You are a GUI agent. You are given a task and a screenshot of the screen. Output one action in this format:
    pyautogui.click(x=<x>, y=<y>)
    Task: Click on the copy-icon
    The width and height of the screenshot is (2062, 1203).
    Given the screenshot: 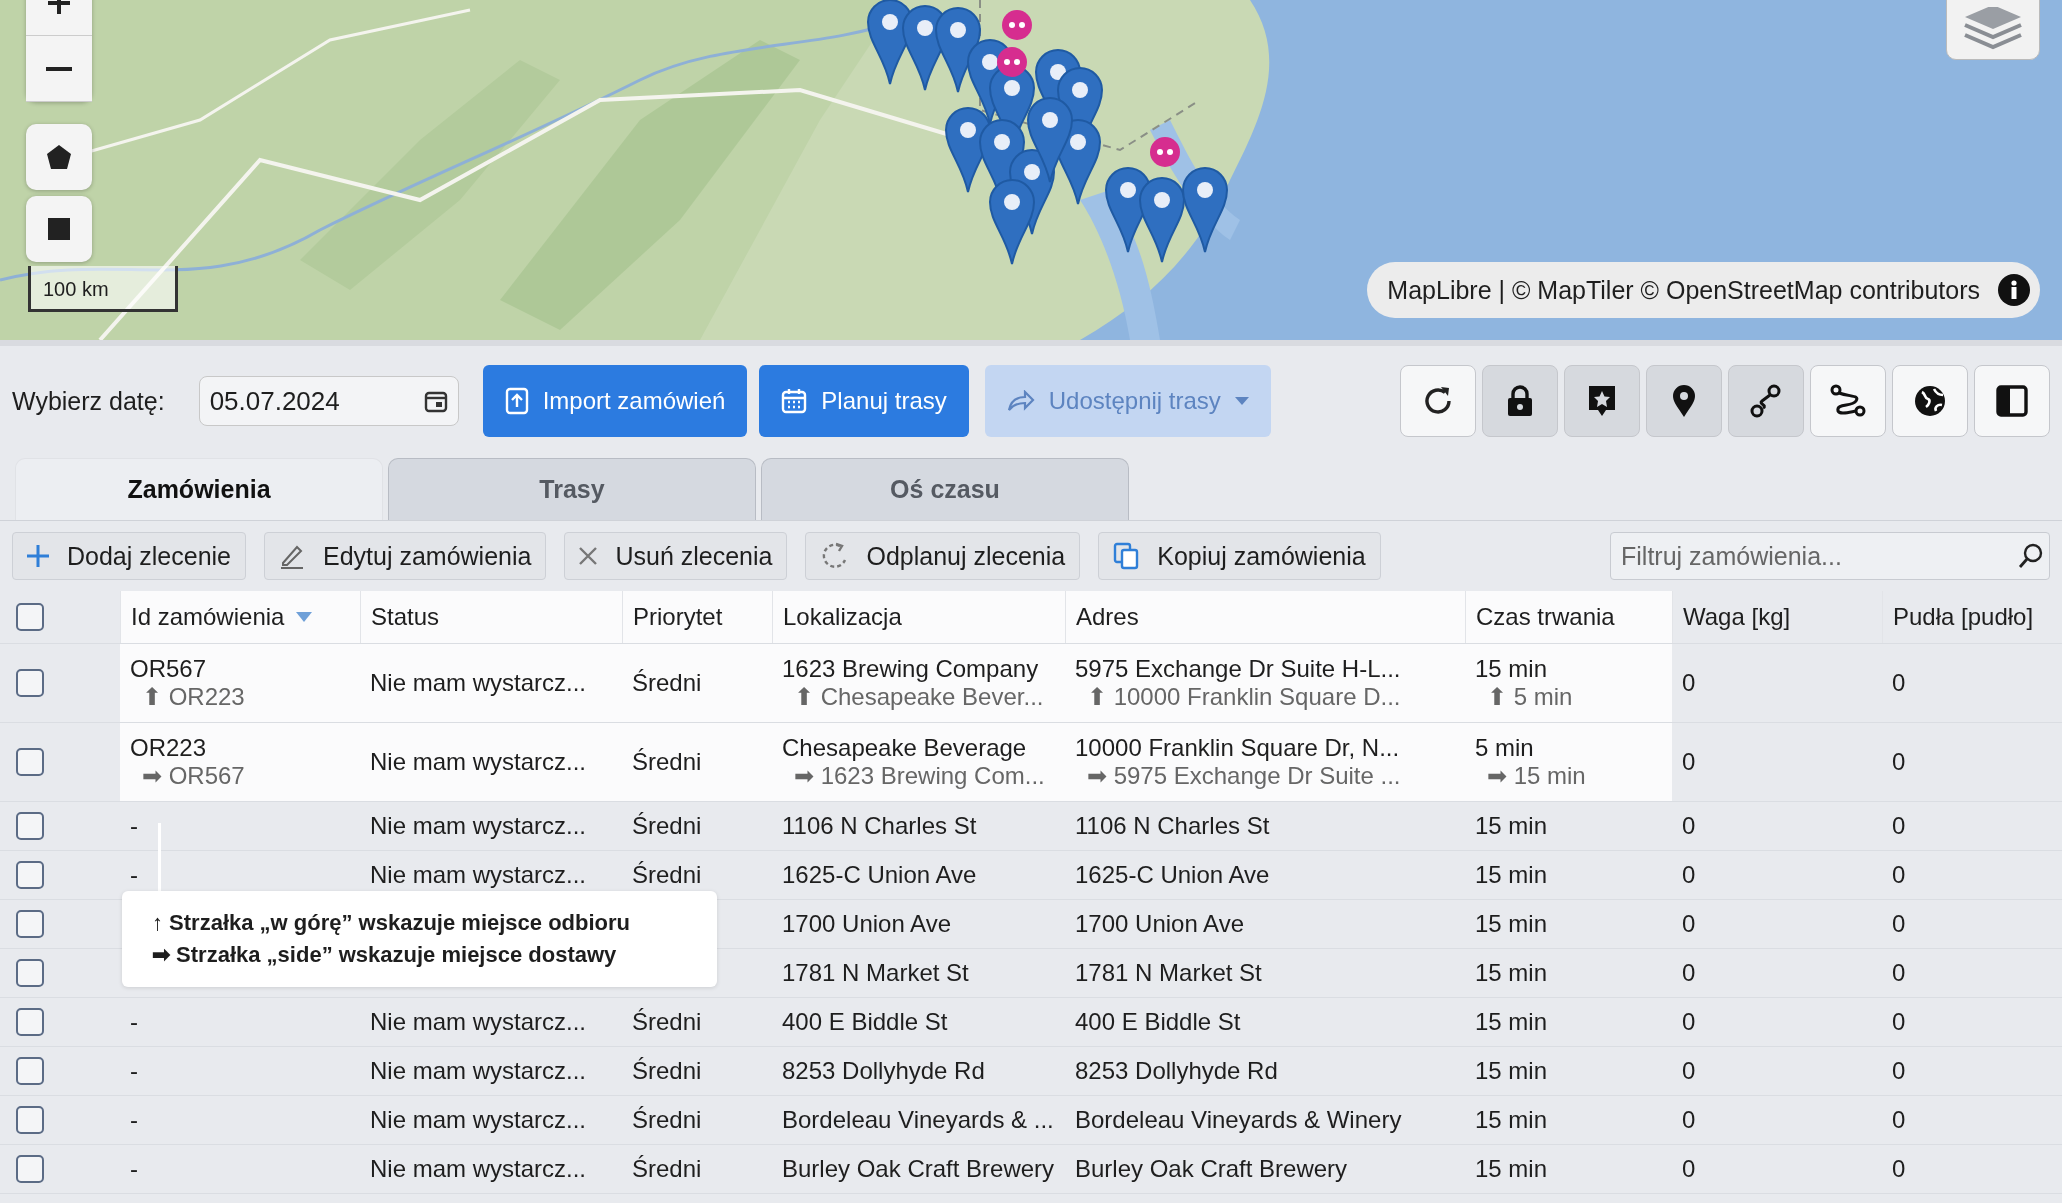 What is the action you would take?
    pyautogui.click(x=1126, y=556)
    